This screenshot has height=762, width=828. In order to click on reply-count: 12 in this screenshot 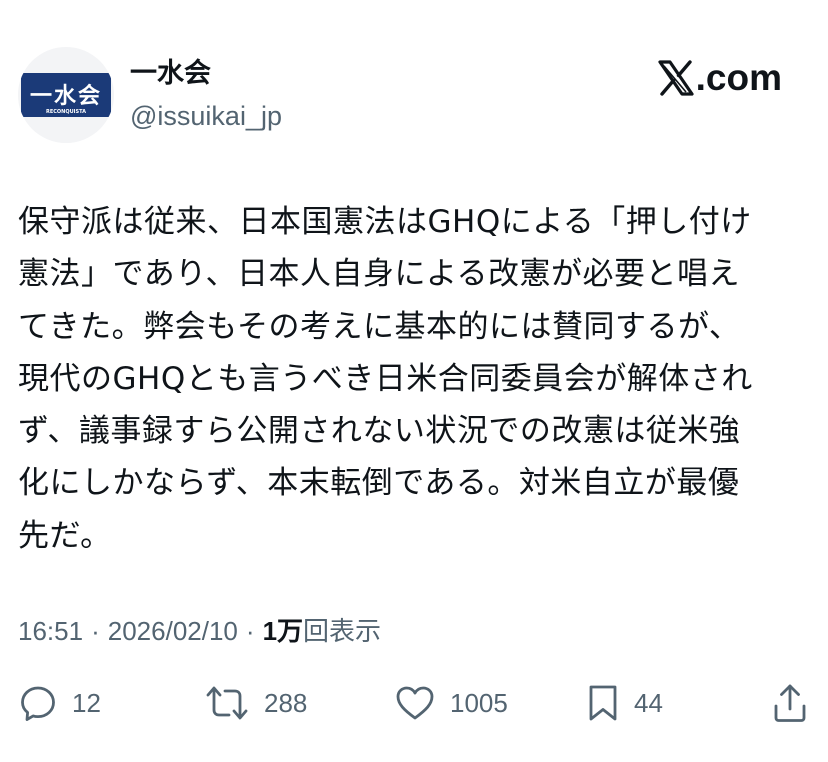, I will do `click(86, 702)`.